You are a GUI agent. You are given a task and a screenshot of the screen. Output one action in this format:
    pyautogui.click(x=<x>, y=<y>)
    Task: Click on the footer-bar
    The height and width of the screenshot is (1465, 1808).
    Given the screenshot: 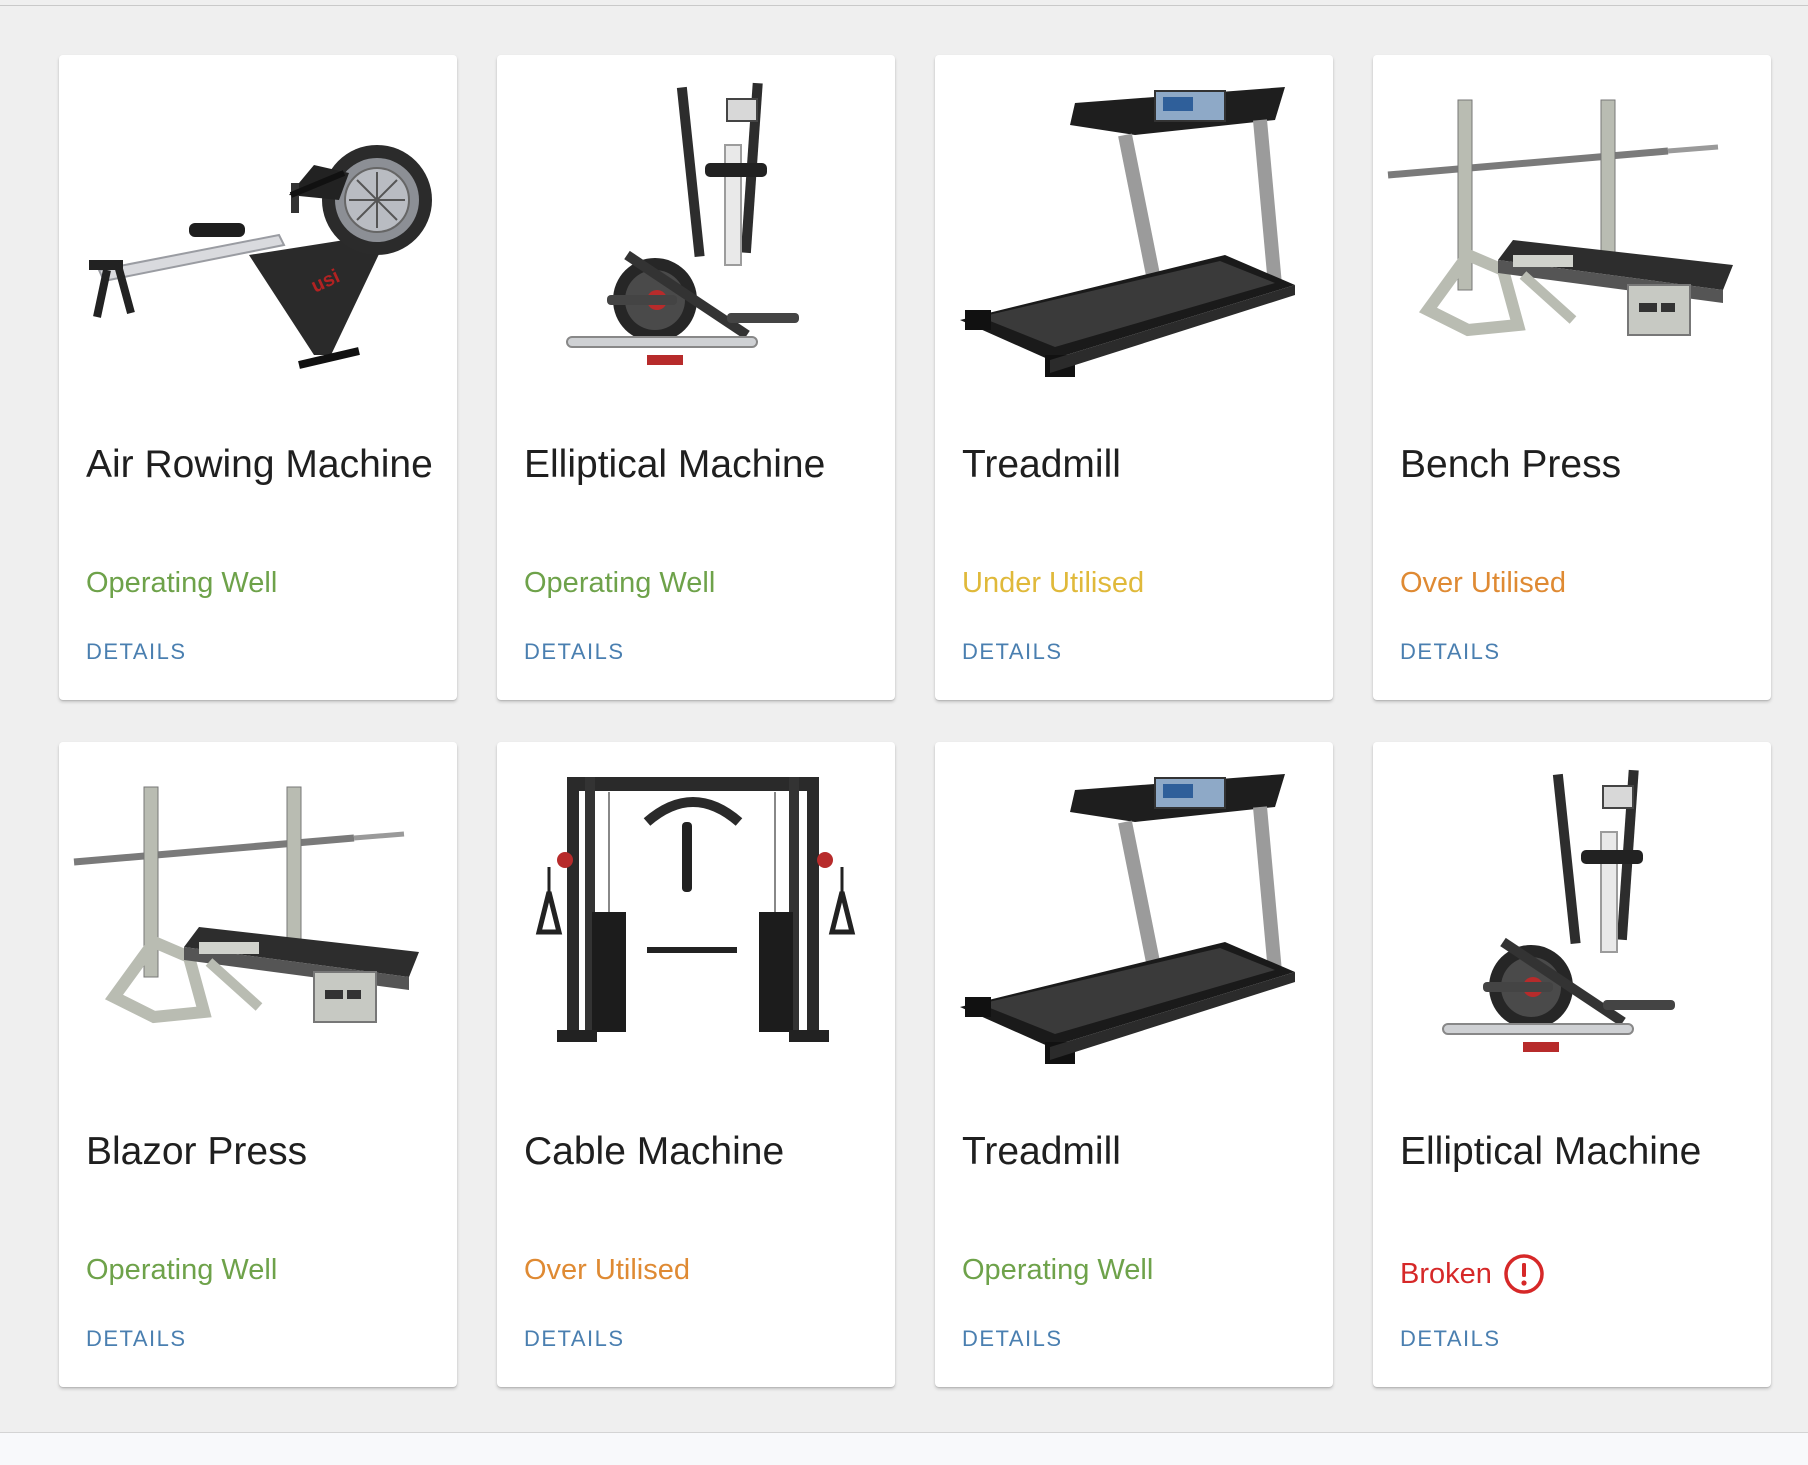 What is the action you would take?
    pyautogui.click(x=904, y=1448)
    